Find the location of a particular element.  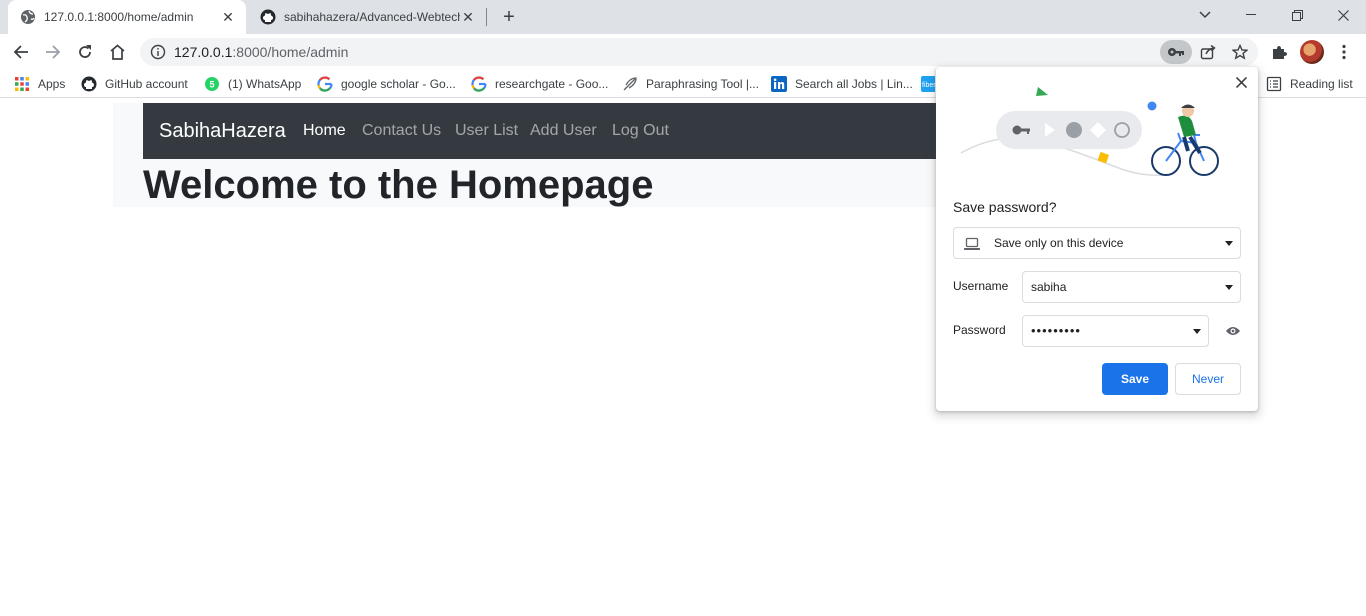

url-host: 127.0.0.1 is located at coordinates (203, 52).